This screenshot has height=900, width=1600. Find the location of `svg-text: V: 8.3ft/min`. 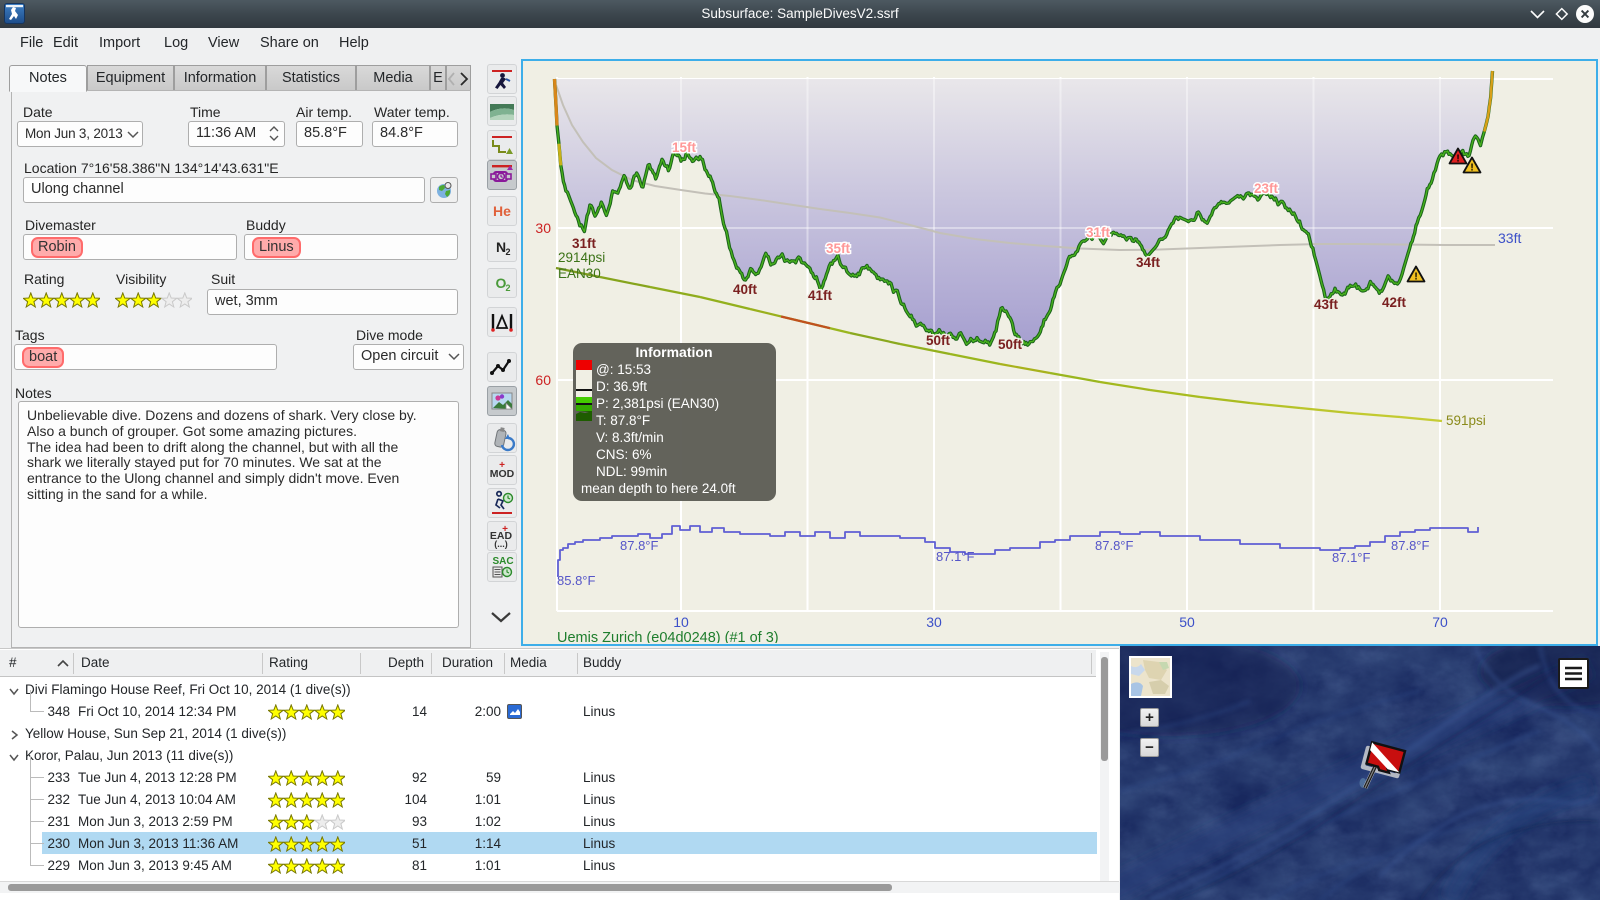

svg-text: V: 8.3ft/min is located at coordinates (630, 437).